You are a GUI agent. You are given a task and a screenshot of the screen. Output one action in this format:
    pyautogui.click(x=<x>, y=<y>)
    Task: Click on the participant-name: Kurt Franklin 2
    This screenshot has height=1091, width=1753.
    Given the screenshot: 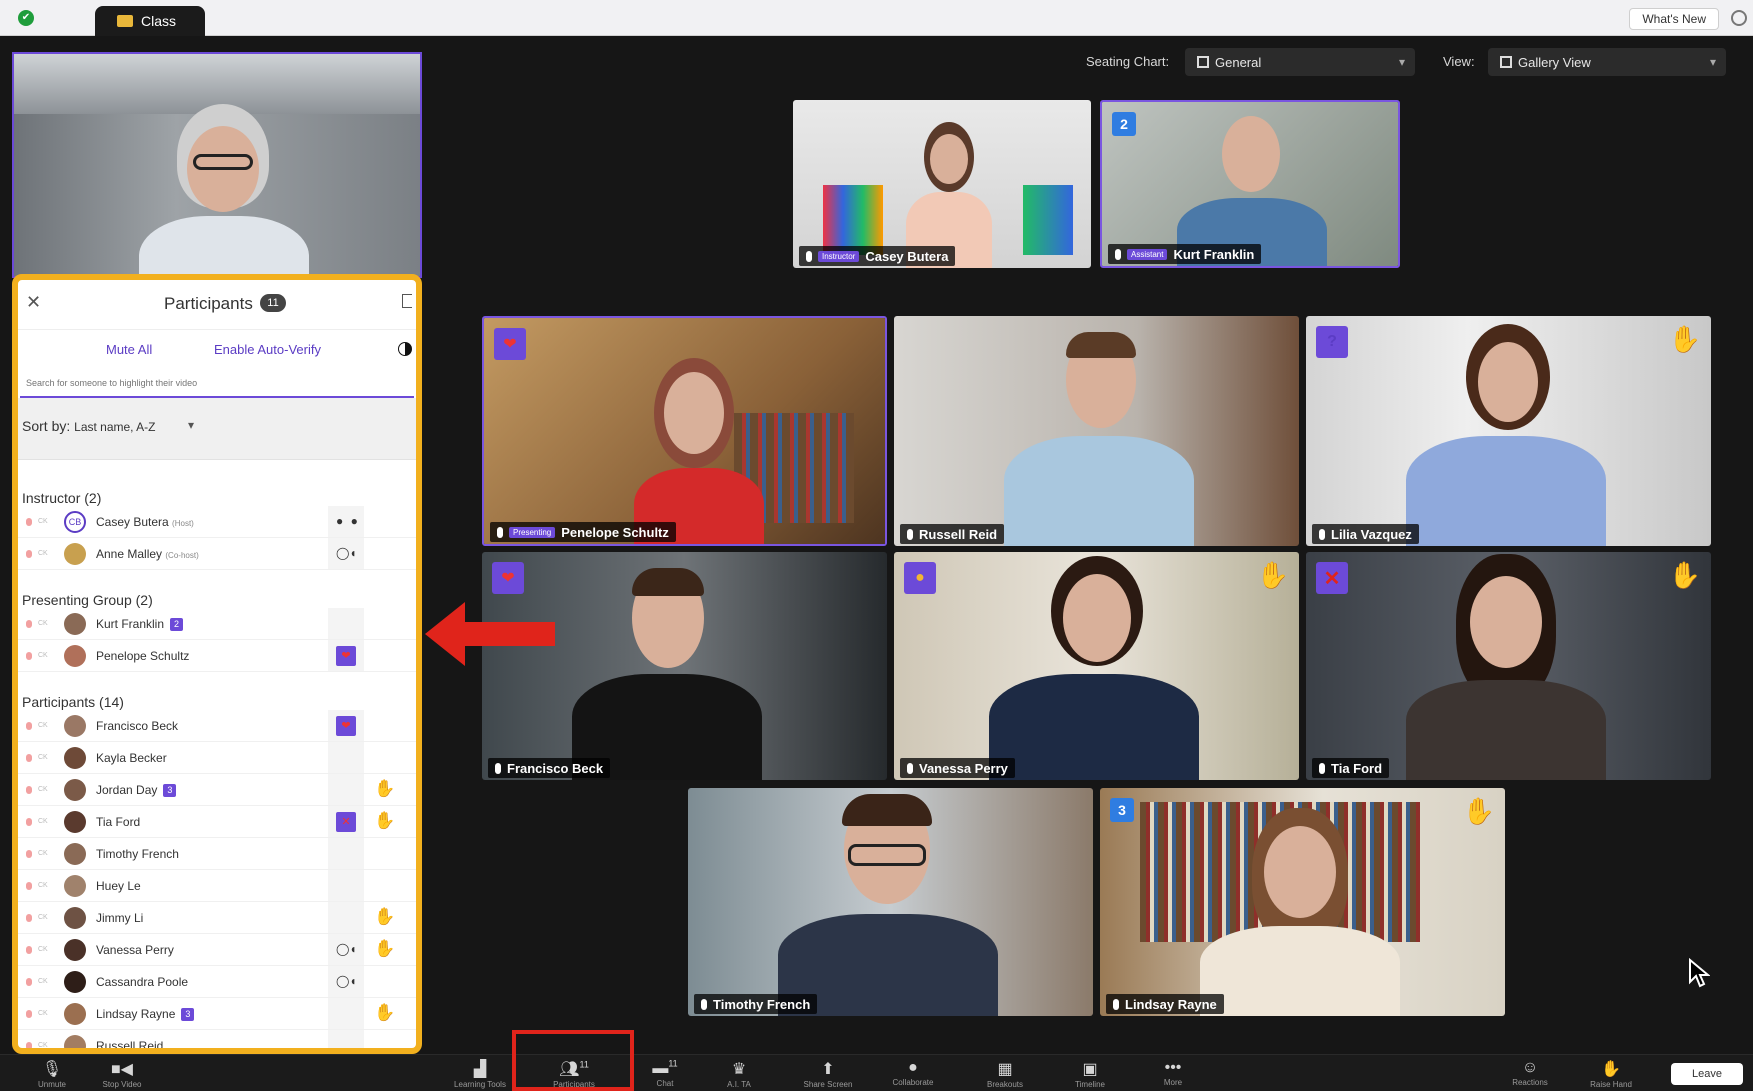 What is the action you would take?
    pyautogui.click(x=140, y=624)
    